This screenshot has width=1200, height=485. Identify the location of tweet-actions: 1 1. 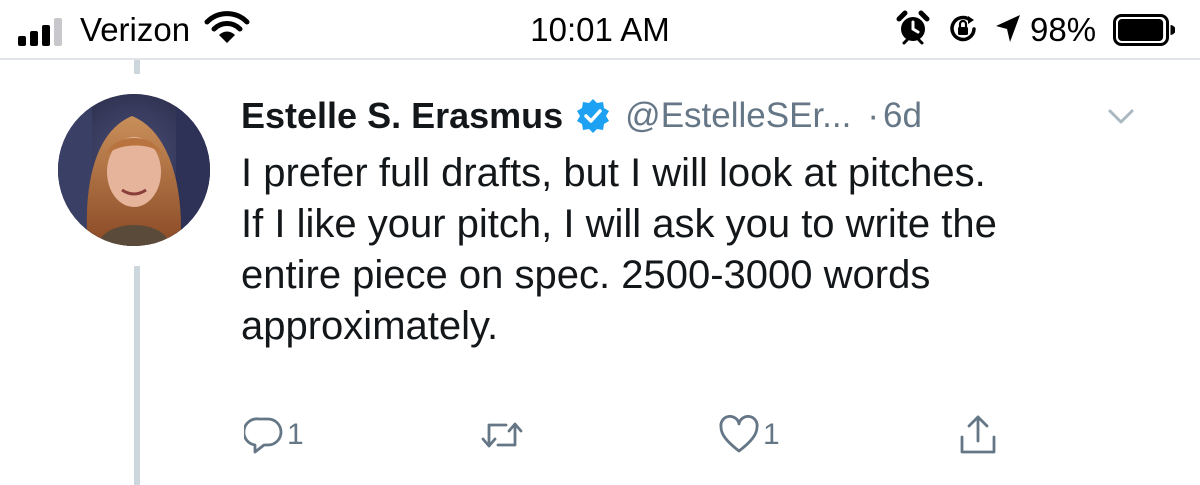
(600, 435).